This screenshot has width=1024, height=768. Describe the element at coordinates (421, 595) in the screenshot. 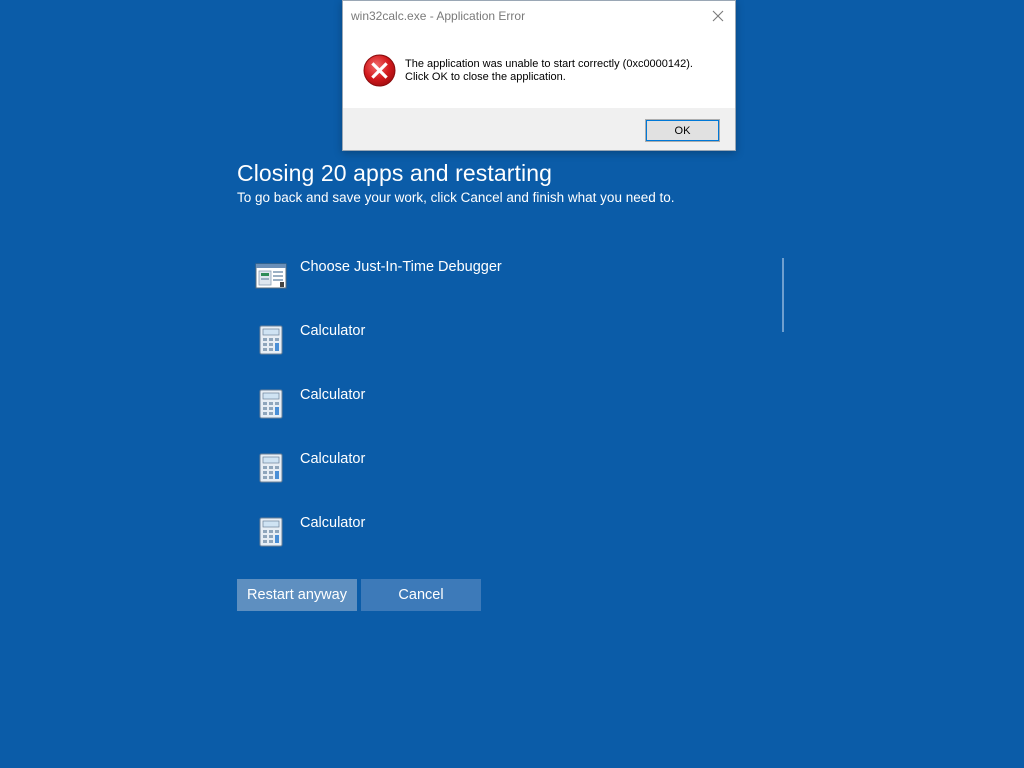

I see `cancel-button: Cancel` at that location.